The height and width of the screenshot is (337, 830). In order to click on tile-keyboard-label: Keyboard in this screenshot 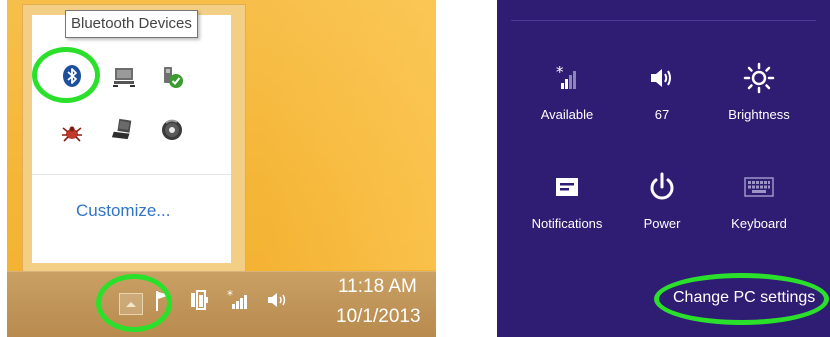, I will do `click(759, 223)`.